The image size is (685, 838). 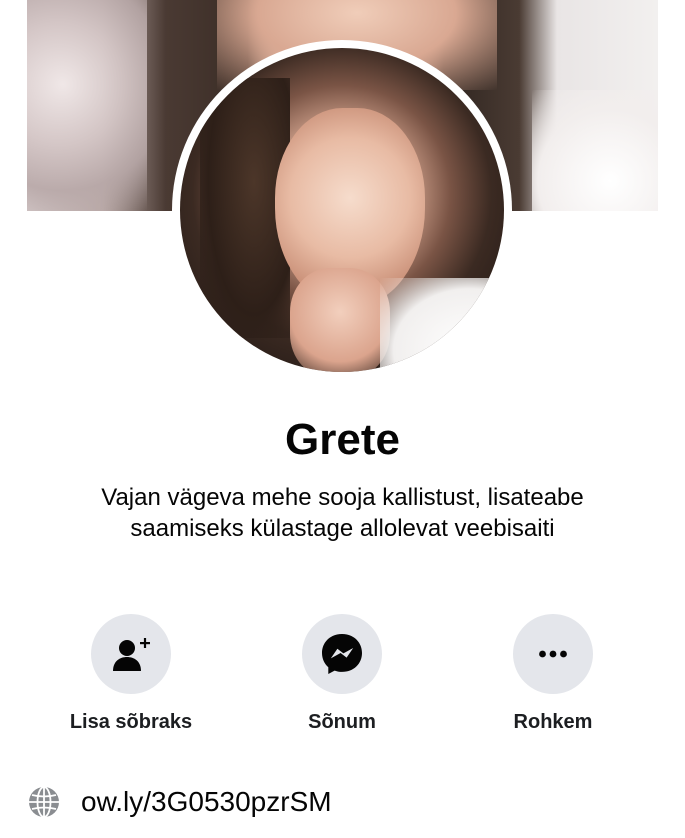 What do you see at coordinates (131, 722) in the screenshot?
I see `add-friend-label: Lisa sõbraks` at bounding box center [131, 722].